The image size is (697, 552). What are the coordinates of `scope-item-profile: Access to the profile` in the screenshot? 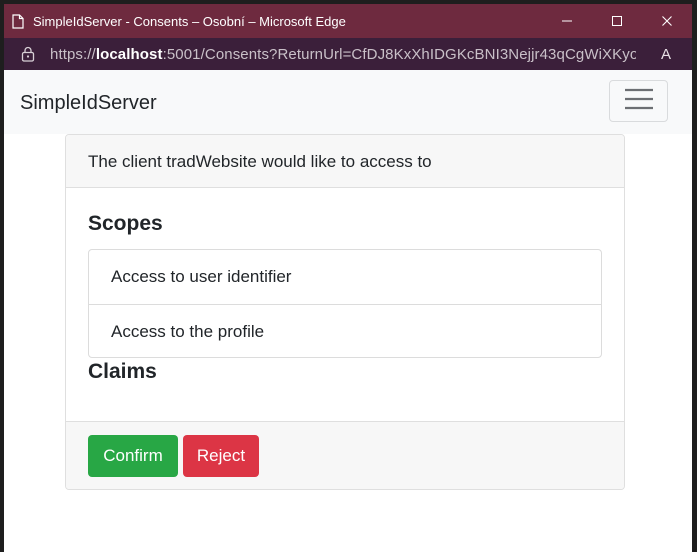 It's located at (345, 331).